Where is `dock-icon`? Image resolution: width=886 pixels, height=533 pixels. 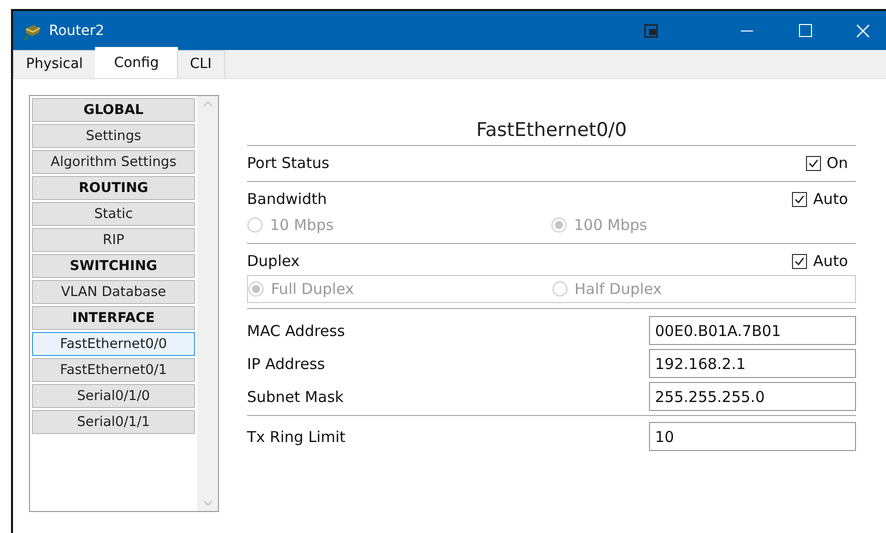
dock-icon is located at coordinates (651, 31).